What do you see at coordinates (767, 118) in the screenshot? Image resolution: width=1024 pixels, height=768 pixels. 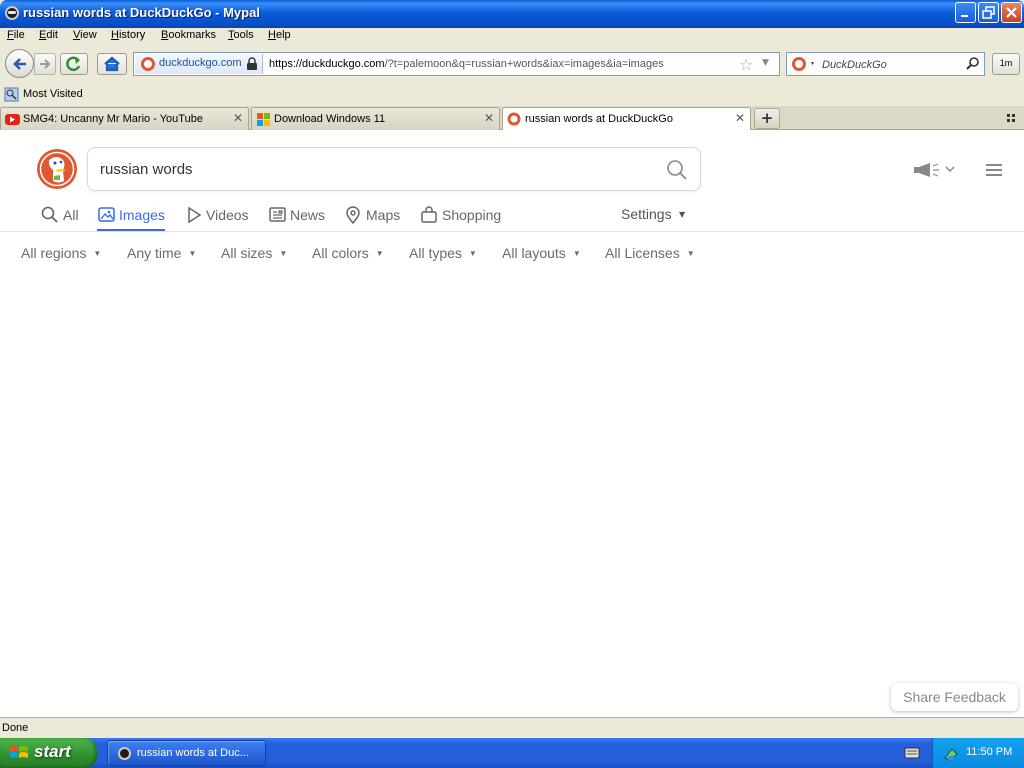 I see `new-tab-button: +` at bounding box center [767, 118].